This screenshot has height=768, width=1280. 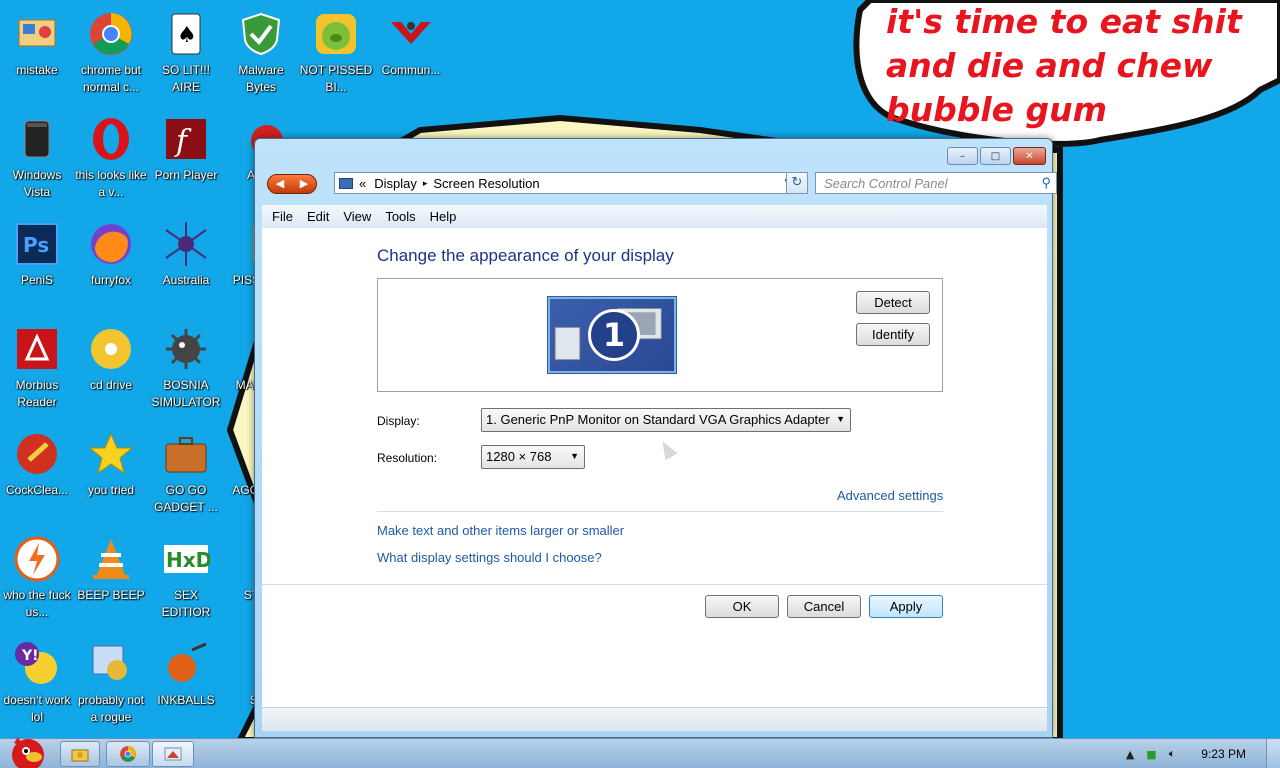 What do you see at coordinates (111, 581) in the screenshot?
I see `desktop-icon-beep-beep: BEEP BEEP` at bounding box center [111, 581].